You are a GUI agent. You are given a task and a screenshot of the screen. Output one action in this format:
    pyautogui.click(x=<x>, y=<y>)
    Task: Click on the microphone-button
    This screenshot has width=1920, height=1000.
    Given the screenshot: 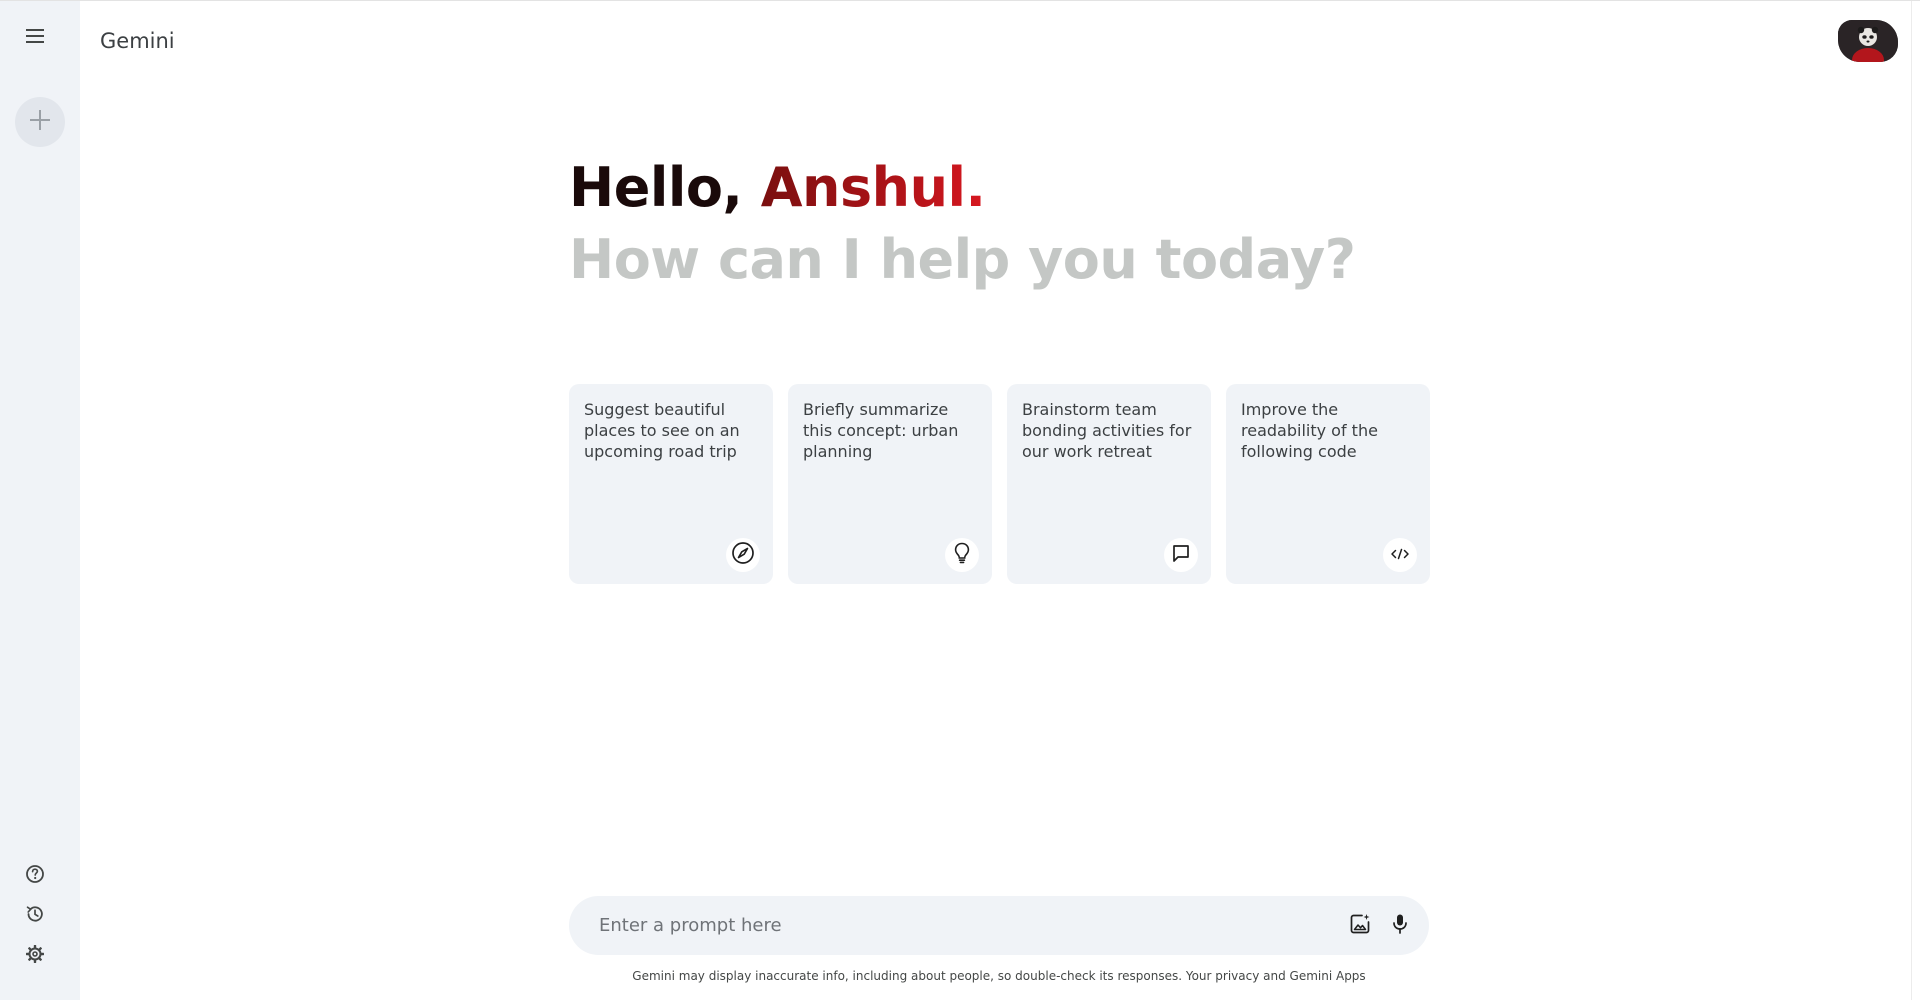 What is the action you would take?
    pyautogui.click(x=1400, y=926)
    